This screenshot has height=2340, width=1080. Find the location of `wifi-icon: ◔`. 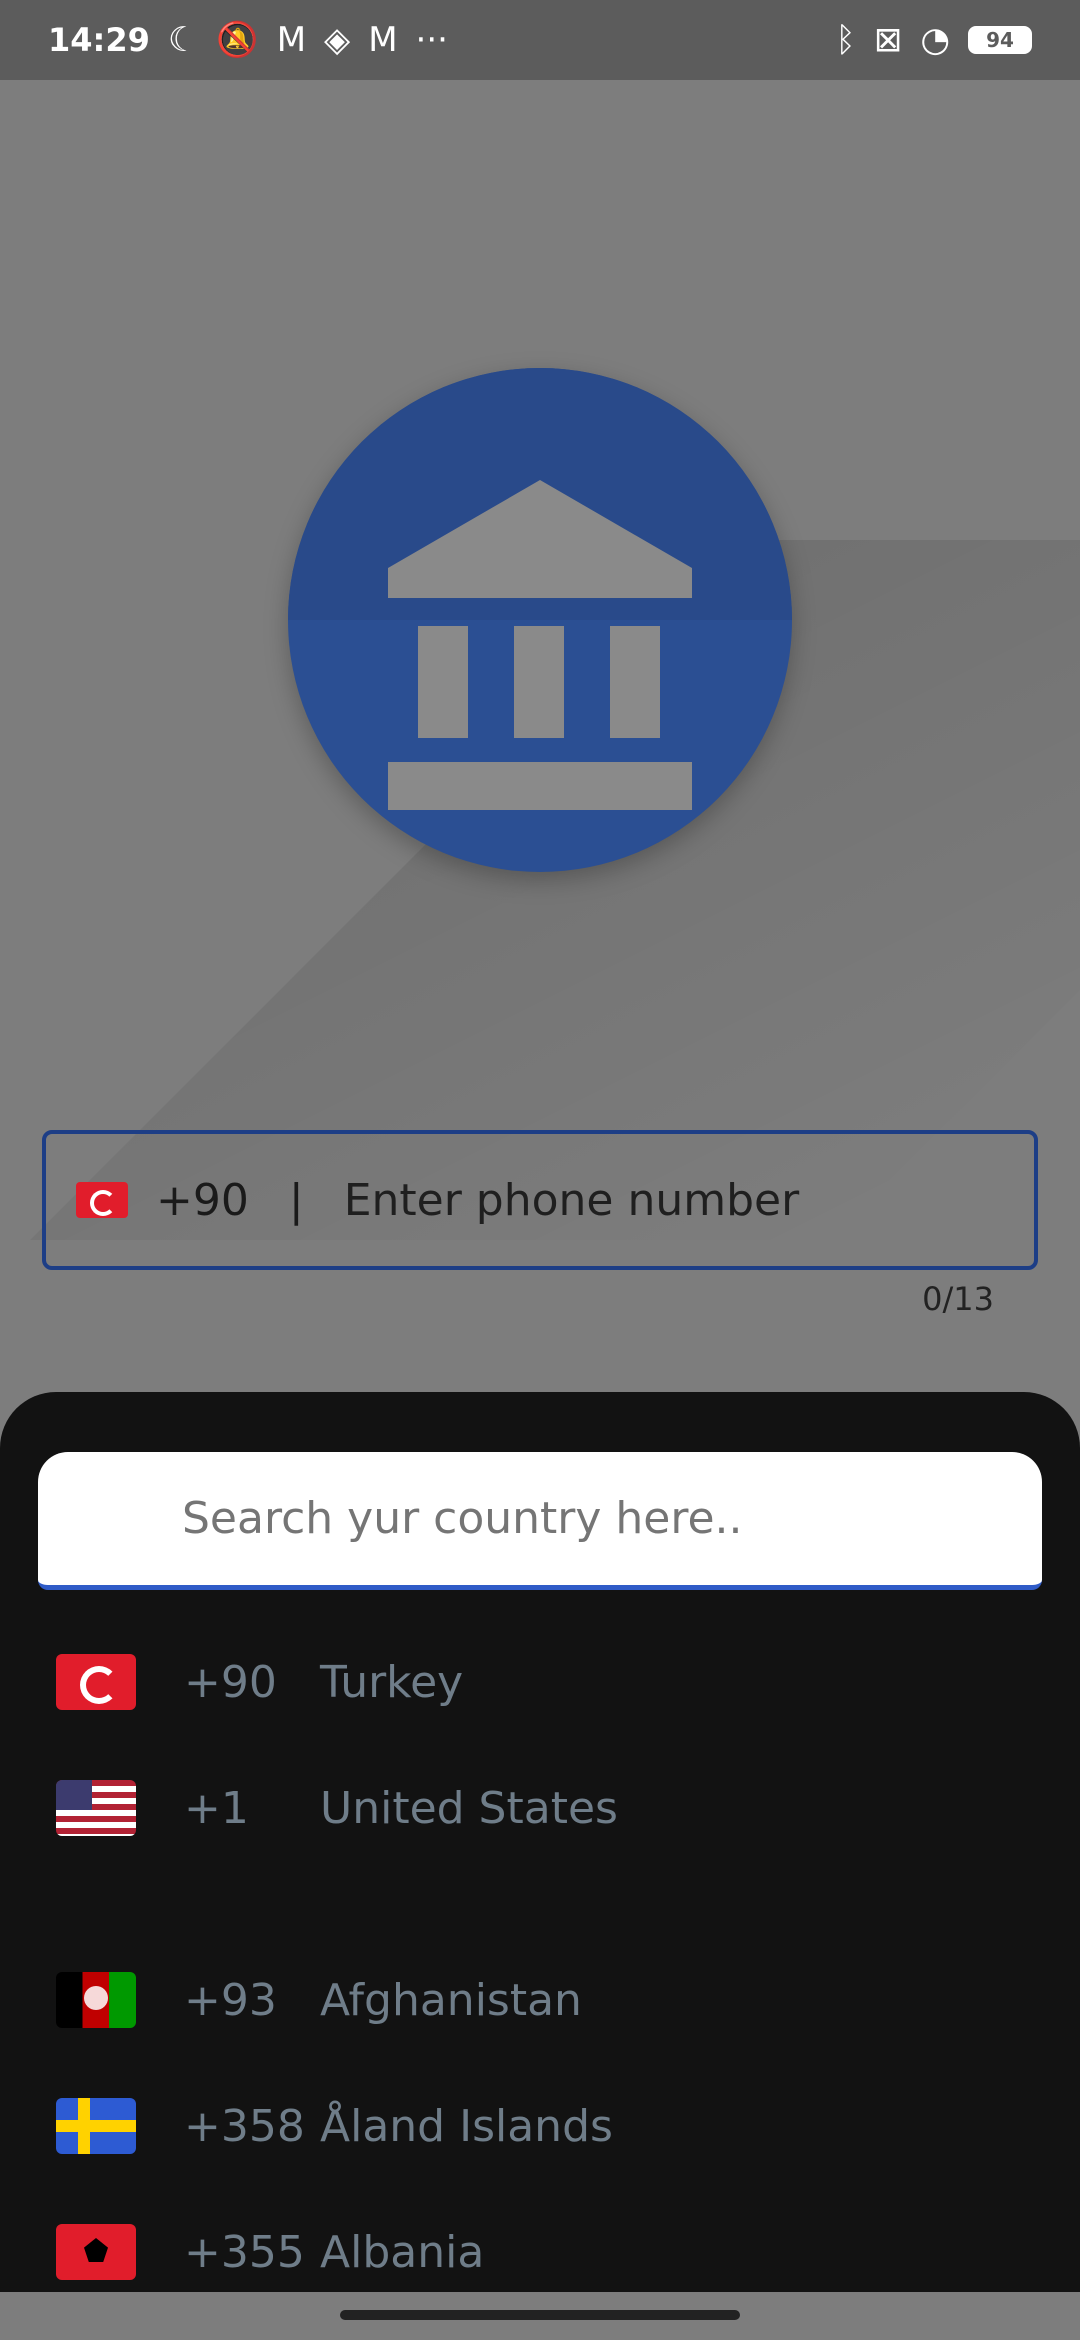

wifi-icon: ◔ is located at coordinates (935, 40).